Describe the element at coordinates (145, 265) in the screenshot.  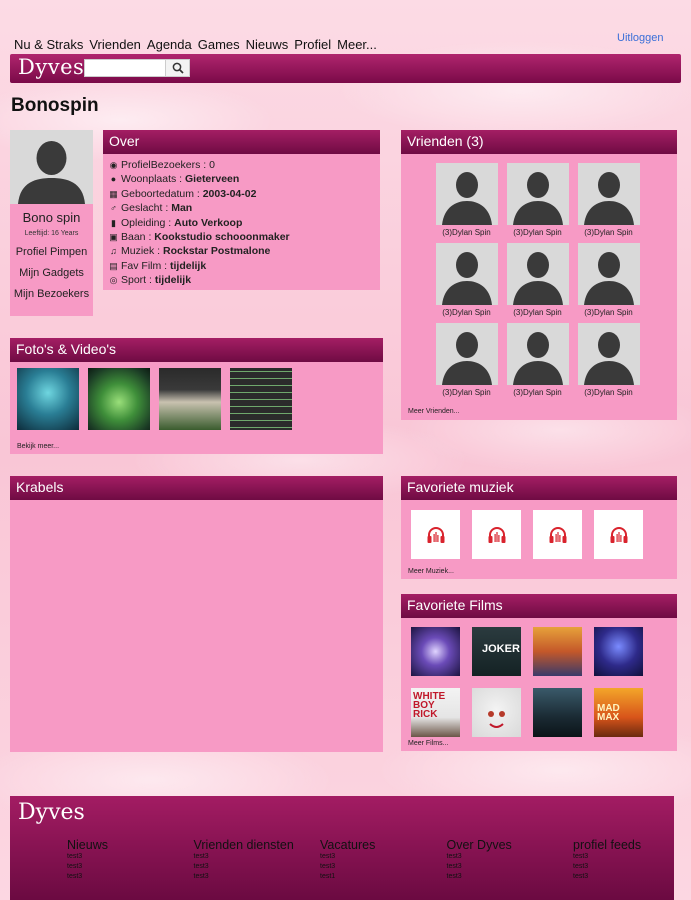
I see `over-label: Fav Film :` at that location.